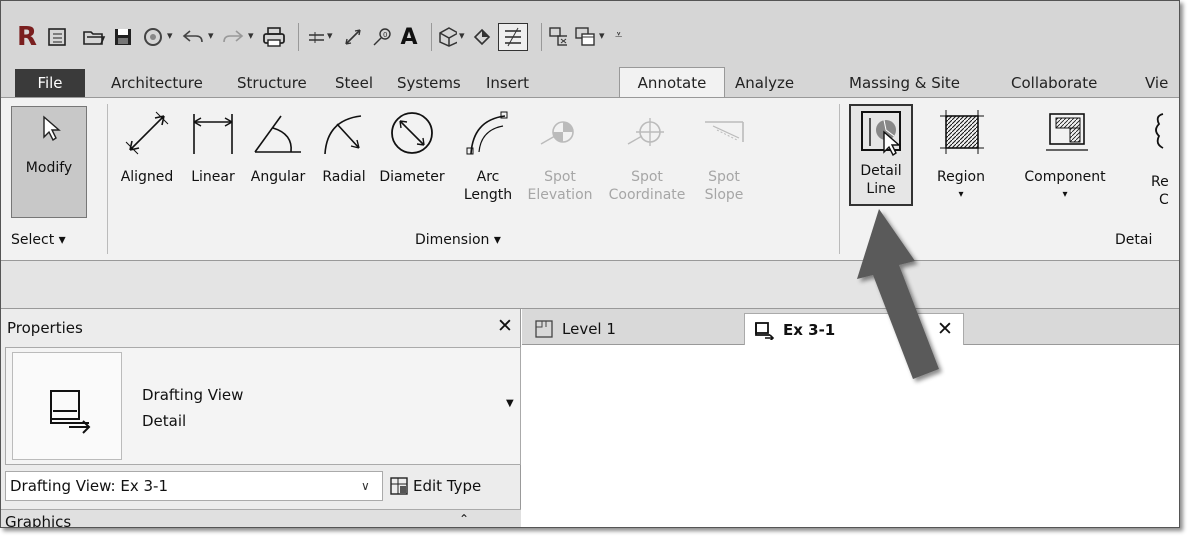 This screenshot has height=536, width=1191. Describe the element at coordinates (645, 132) in the screenshot. I see `spot-coordinate-icon` at that location.